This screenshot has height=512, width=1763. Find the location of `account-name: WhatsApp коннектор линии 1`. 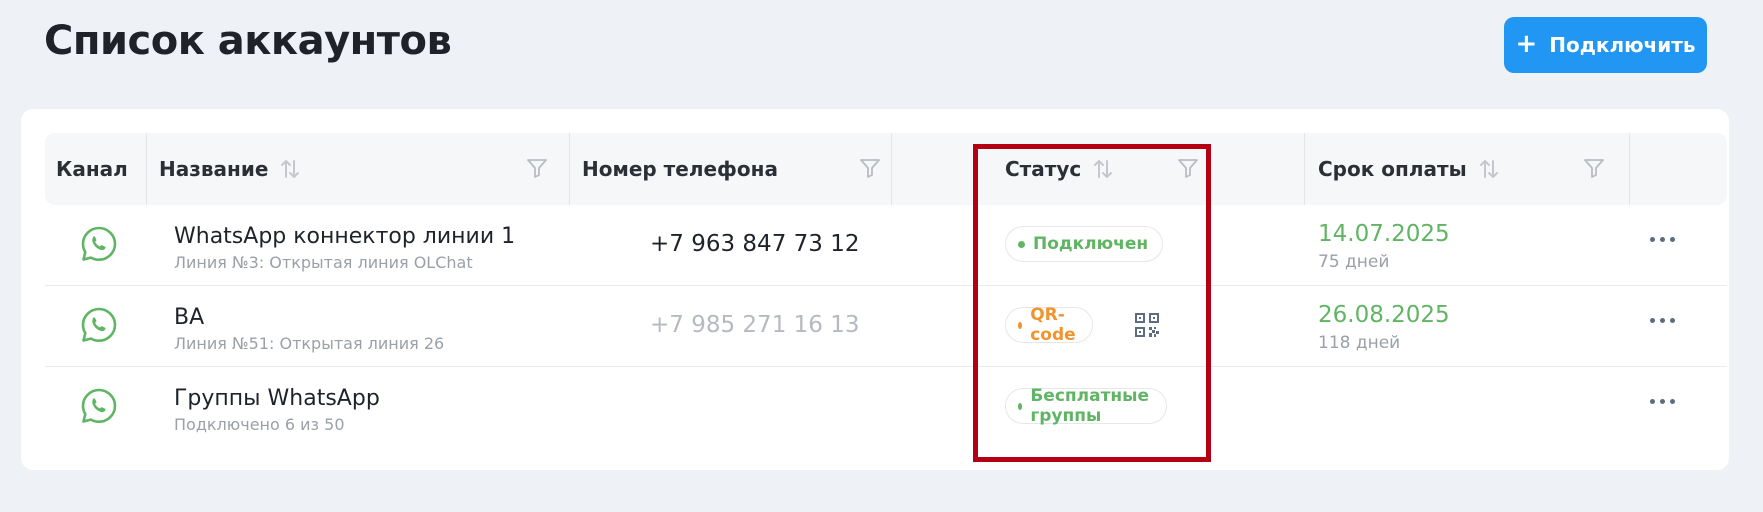

account-name: WhatsApp коннектор линии 1 is located at coordinates (344, 237).